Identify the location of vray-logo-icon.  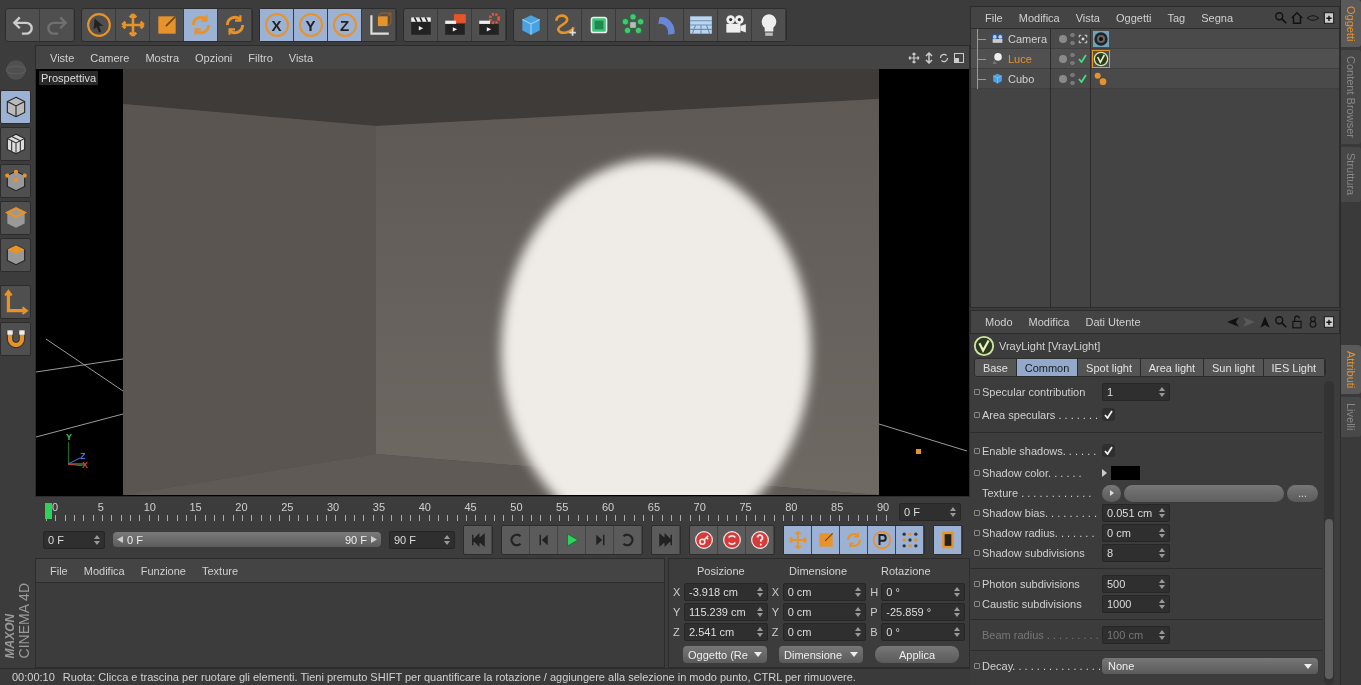
(1101, 58).